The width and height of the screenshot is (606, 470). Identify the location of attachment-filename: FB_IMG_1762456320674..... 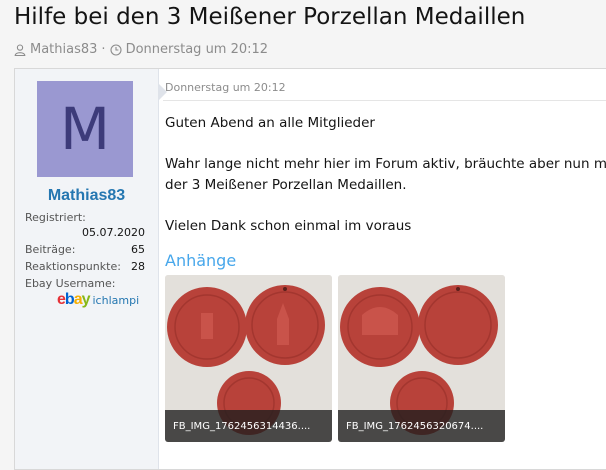
(421, 426).